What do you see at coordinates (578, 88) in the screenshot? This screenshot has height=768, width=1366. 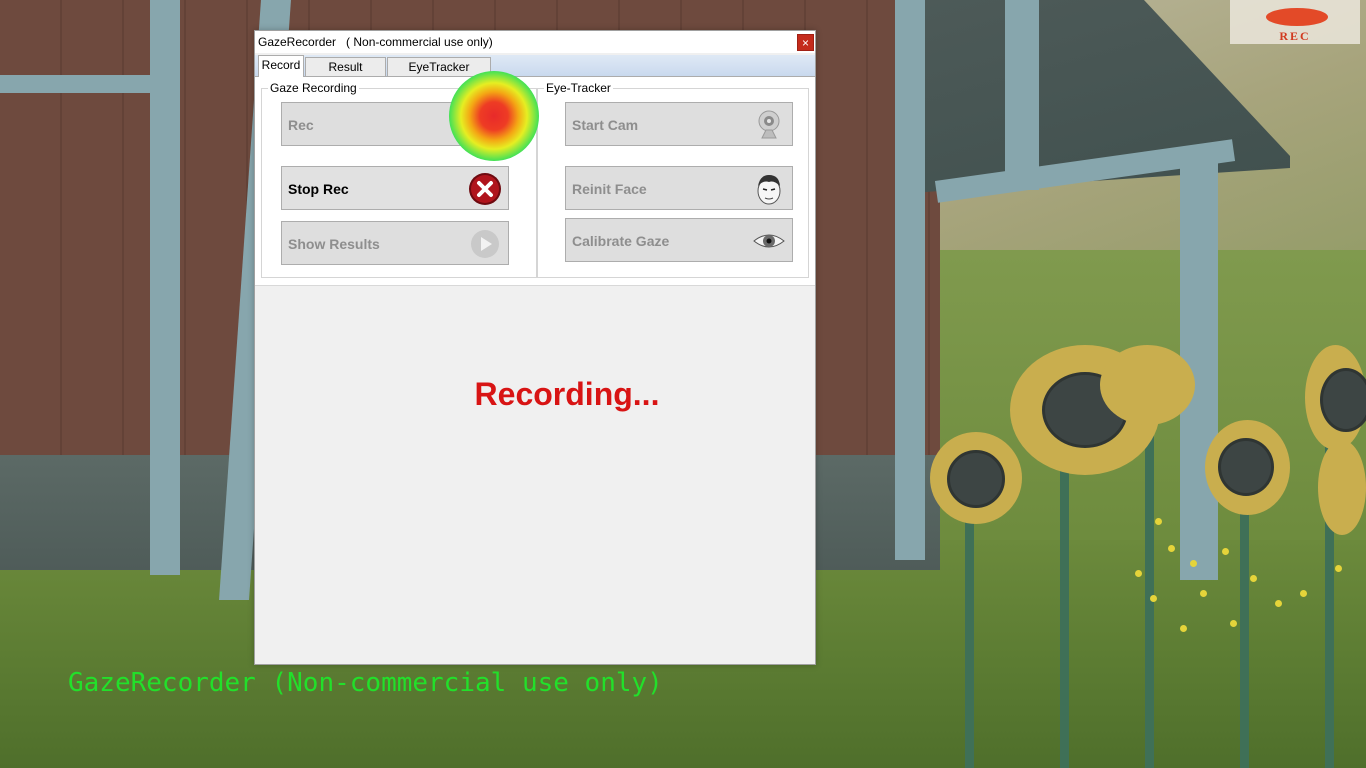 I see `eye-tracker-group-label: Eye-Tracker` at bounding box center [578, 88].